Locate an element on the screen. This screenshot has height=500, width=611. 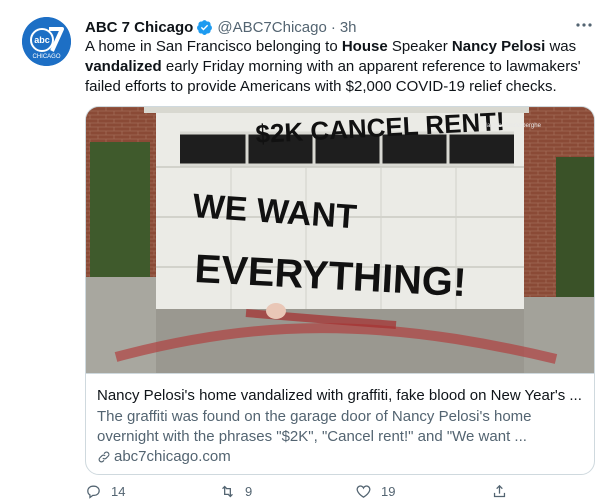
retweet-button: 9 is located at coordinates (235, 491).